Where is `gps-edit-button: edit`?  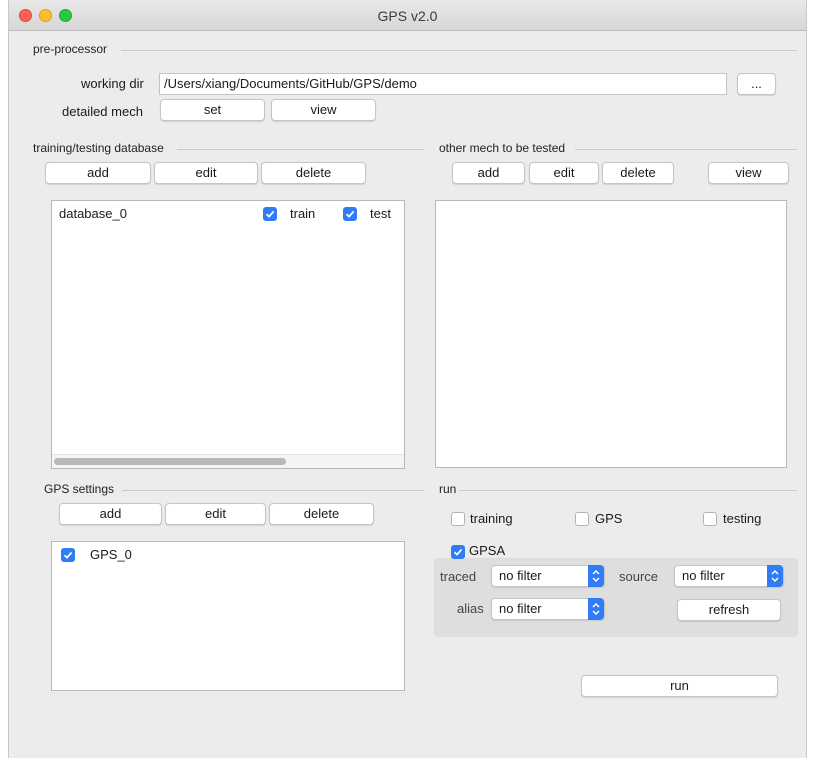 gps-edit-button: edit is located at coordinates (215, 514).